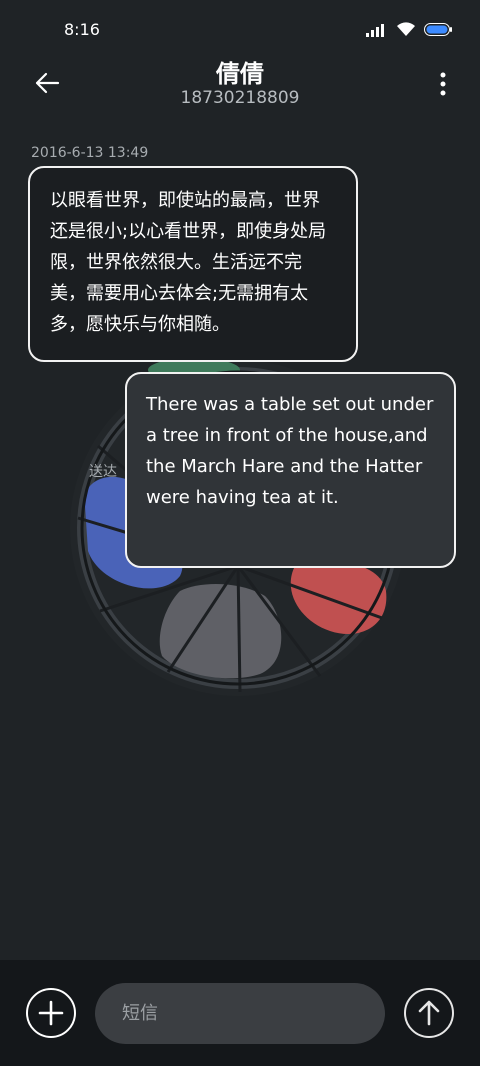 The image size is (480, 1066). What do you see at coordinates (240, 74) in the screenshot?
I see `contact-name: 倩倩` at bounding box center [240, 74].